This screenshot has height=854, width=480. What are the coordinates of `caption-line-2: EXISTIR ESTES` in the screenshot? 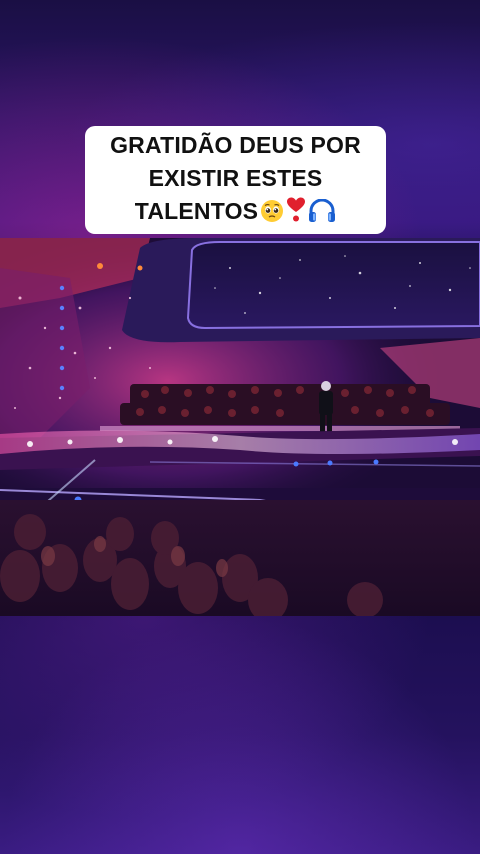 It's located at (235, 177).